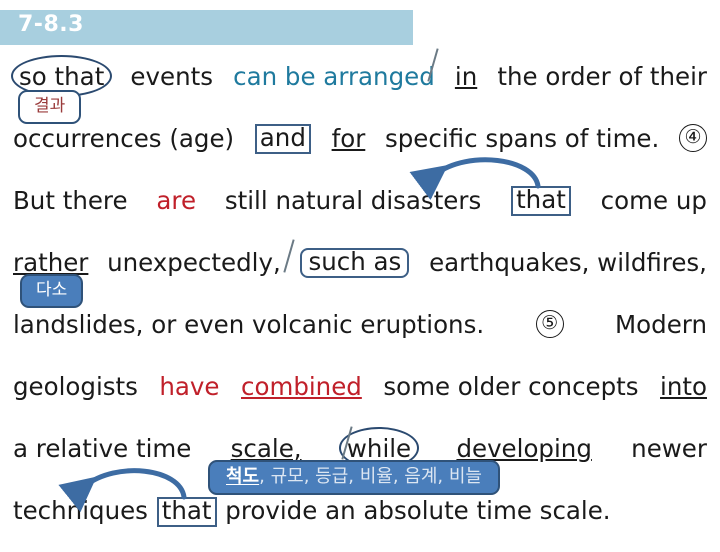 This screenshot has width=720, height=552. What do you see at coordinates (249, 324) in the screenshot?
I see `line5-head: landslides, or even volcanic eruptions.` at bounding box center [249, 324].